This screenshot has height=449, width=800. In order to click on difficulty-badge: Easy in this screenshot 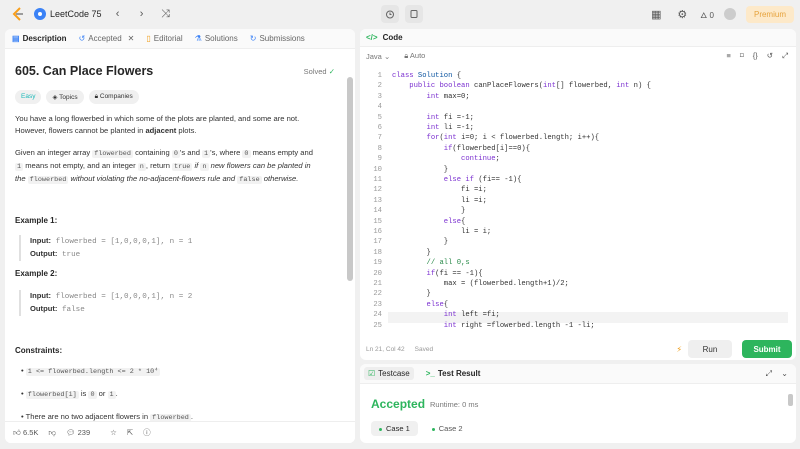, I will do `click(28, 97)`.